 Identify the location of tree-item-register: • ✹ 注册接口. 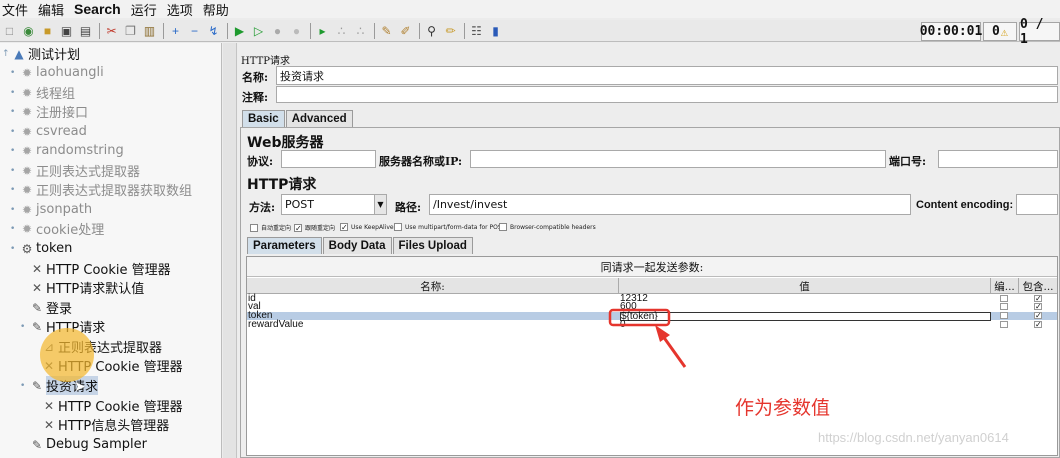
(49, 112).